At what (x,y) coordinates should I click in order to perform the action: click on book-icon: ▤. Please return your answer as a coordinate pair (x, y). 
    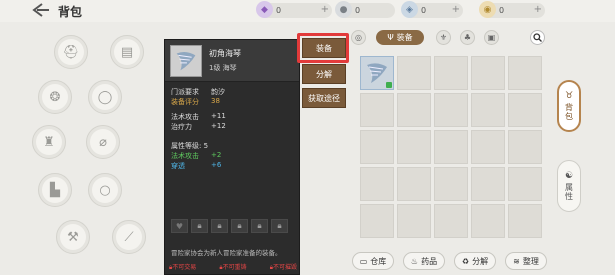
    Looking at the image, I should click on (127, 52).